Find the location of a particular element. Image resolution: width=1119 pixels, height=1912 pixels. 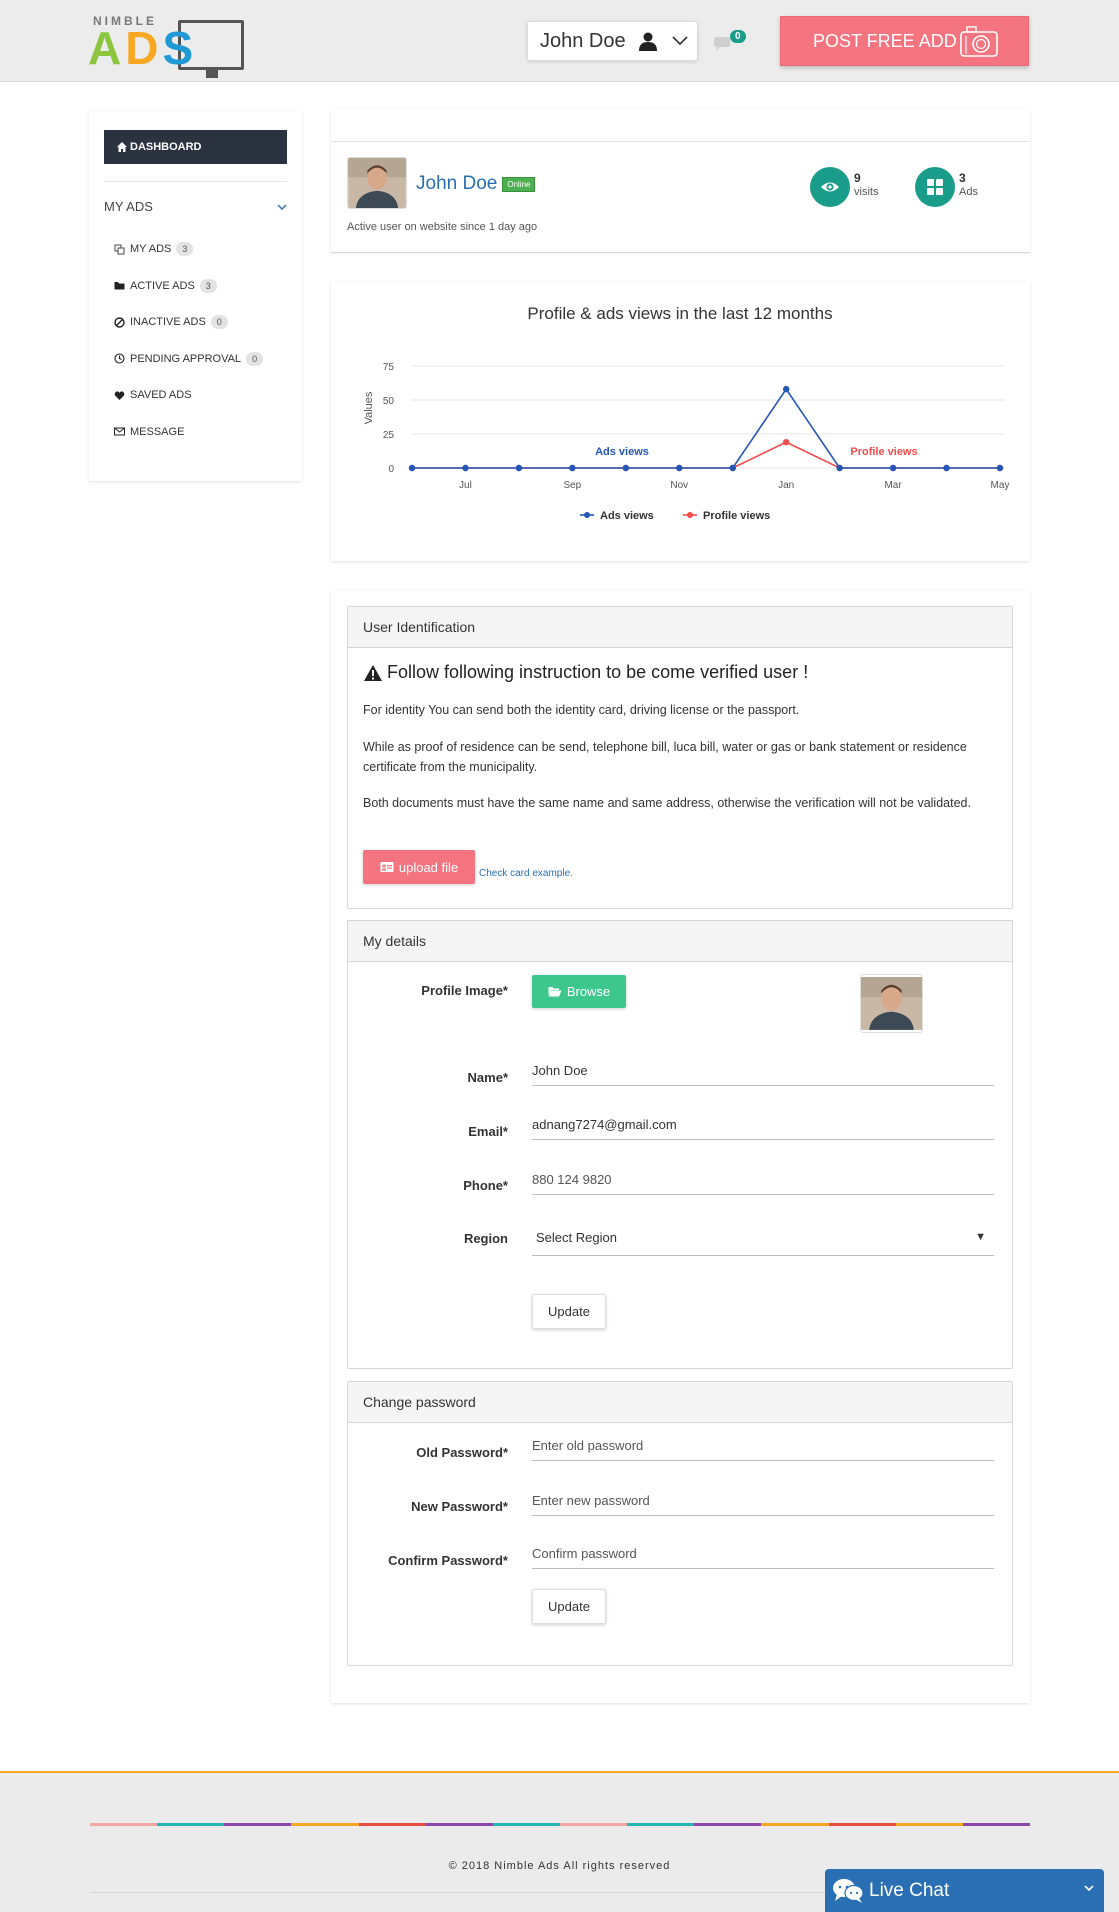

region-select-value: Select Region is located at coordinates (576, 1237).